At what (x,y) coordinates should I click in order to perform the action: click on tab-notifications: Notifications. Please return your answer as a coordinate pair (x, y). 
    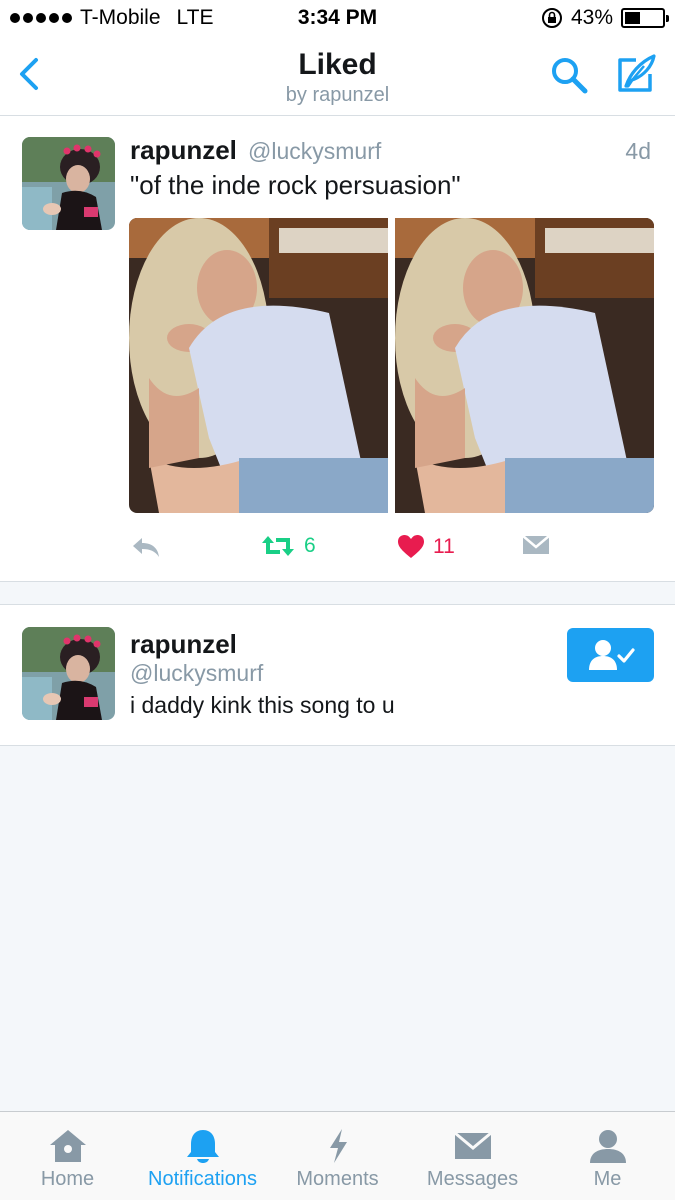
    Looking at the image, I should click on (202, 1156).